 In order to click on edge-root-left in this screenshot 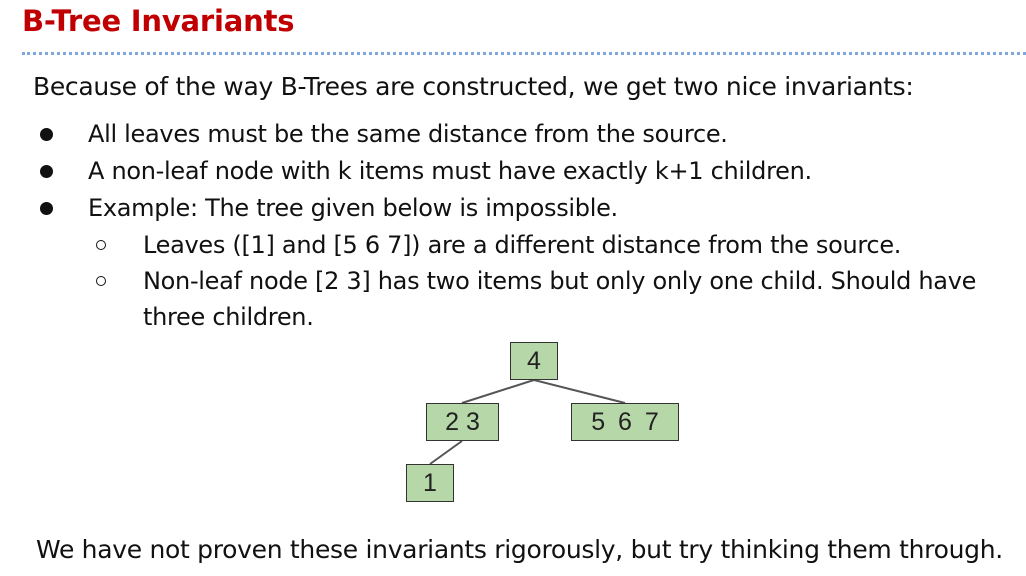, I will do `click(498, 391)`.